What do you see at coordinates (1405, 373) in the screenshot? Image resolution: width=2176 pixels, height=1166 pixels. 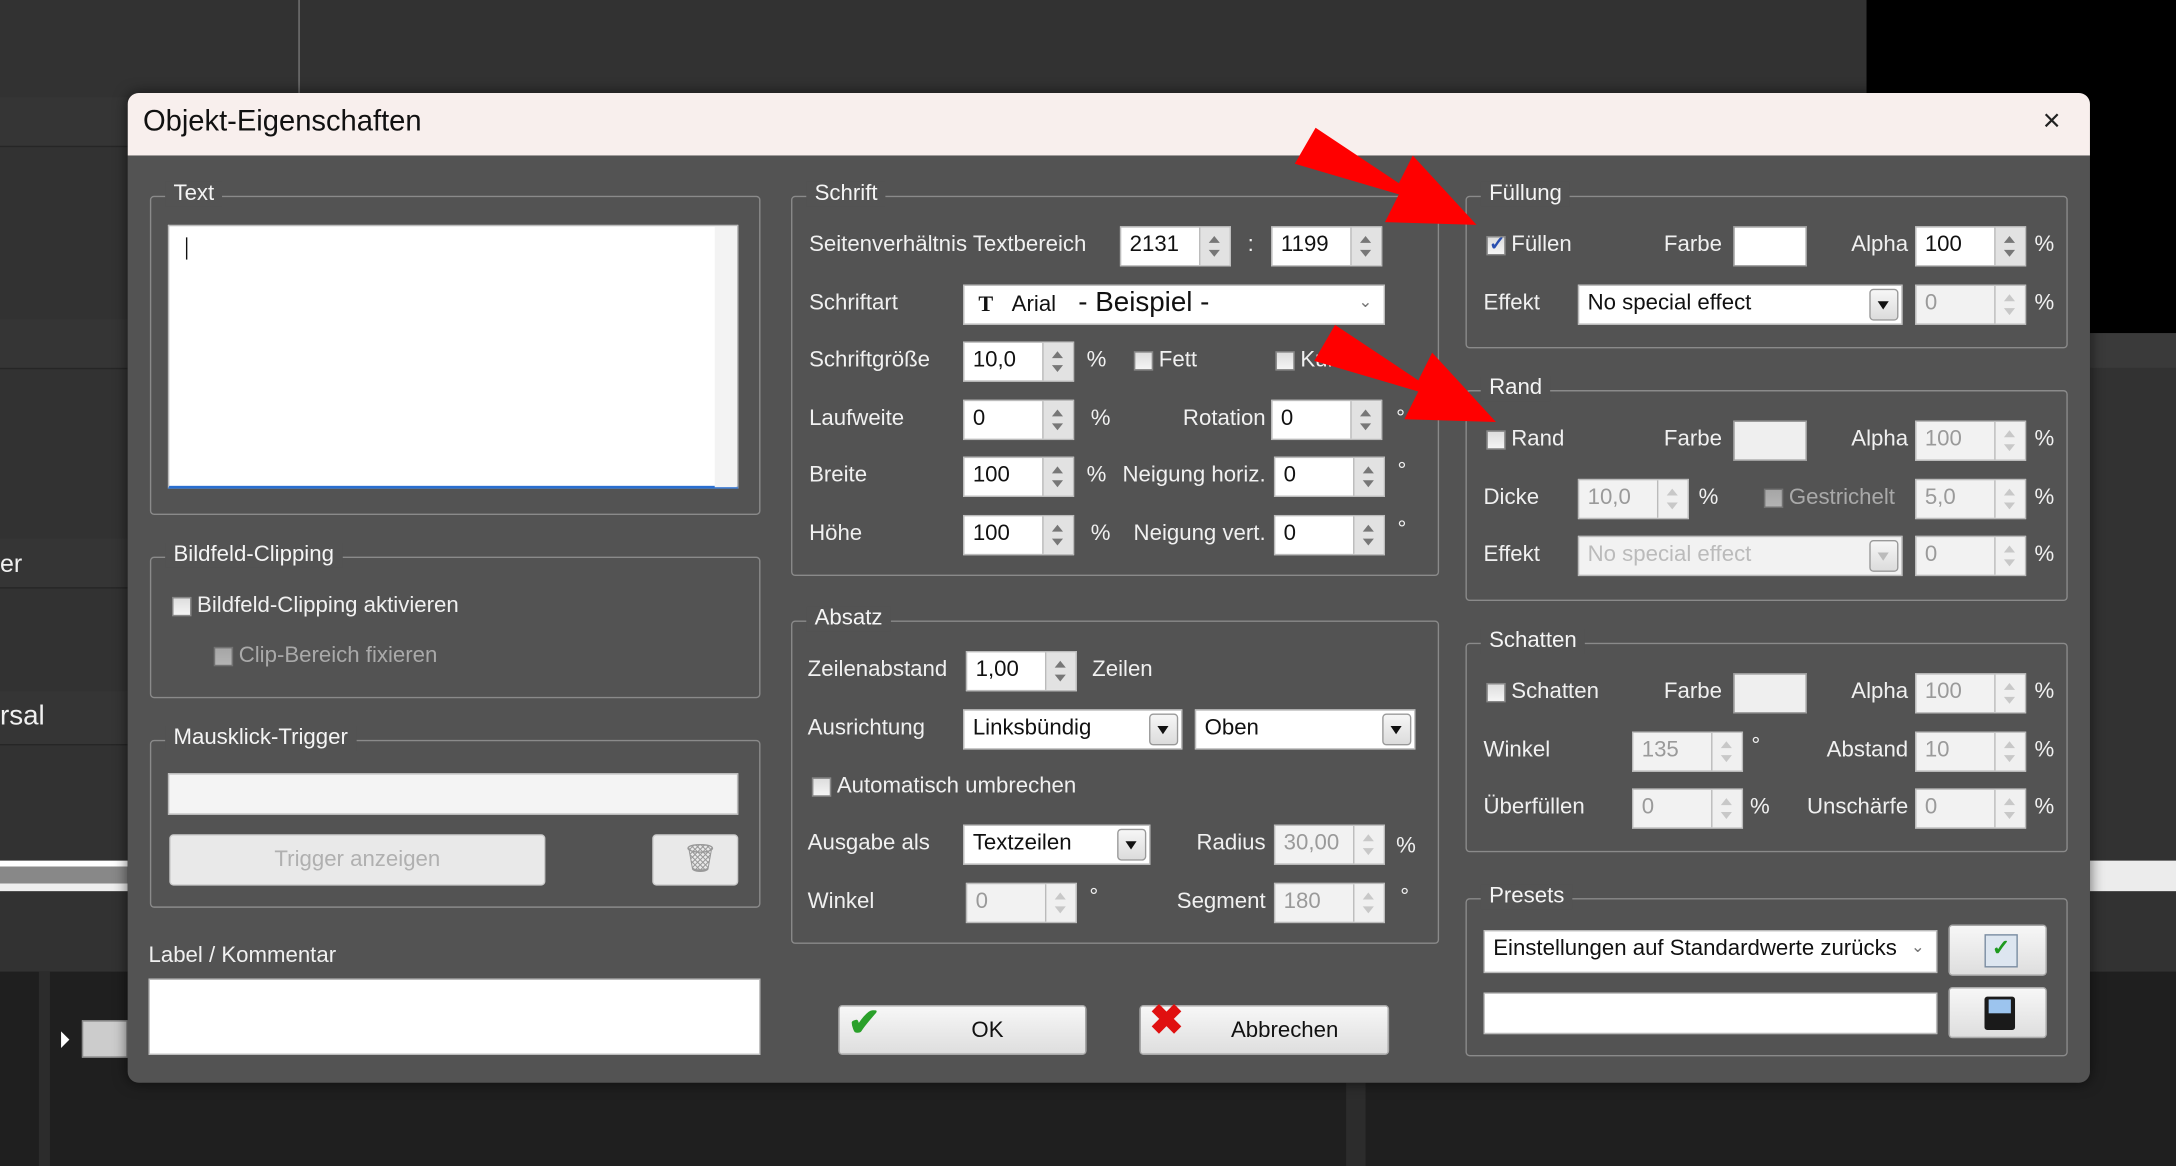 I see `red-arrow-rand` at bounding box center [1405, 373].